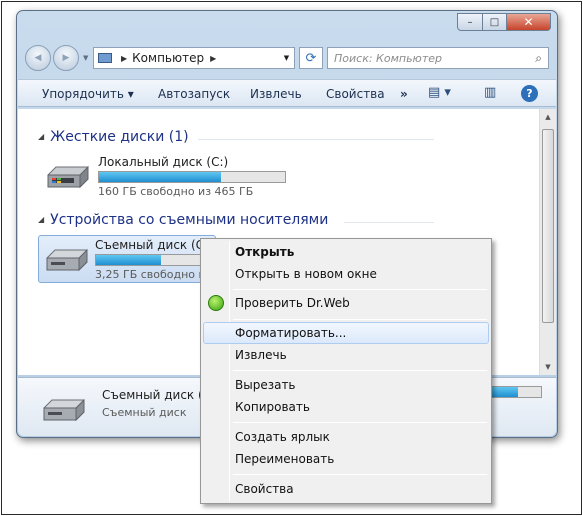 The width and height of the screenshot is (583, 516). What do you see at coordinates (194, 94) in the screenshot?
I see `autoplay-button: Автозапуск` at bounding box center [194, 94].